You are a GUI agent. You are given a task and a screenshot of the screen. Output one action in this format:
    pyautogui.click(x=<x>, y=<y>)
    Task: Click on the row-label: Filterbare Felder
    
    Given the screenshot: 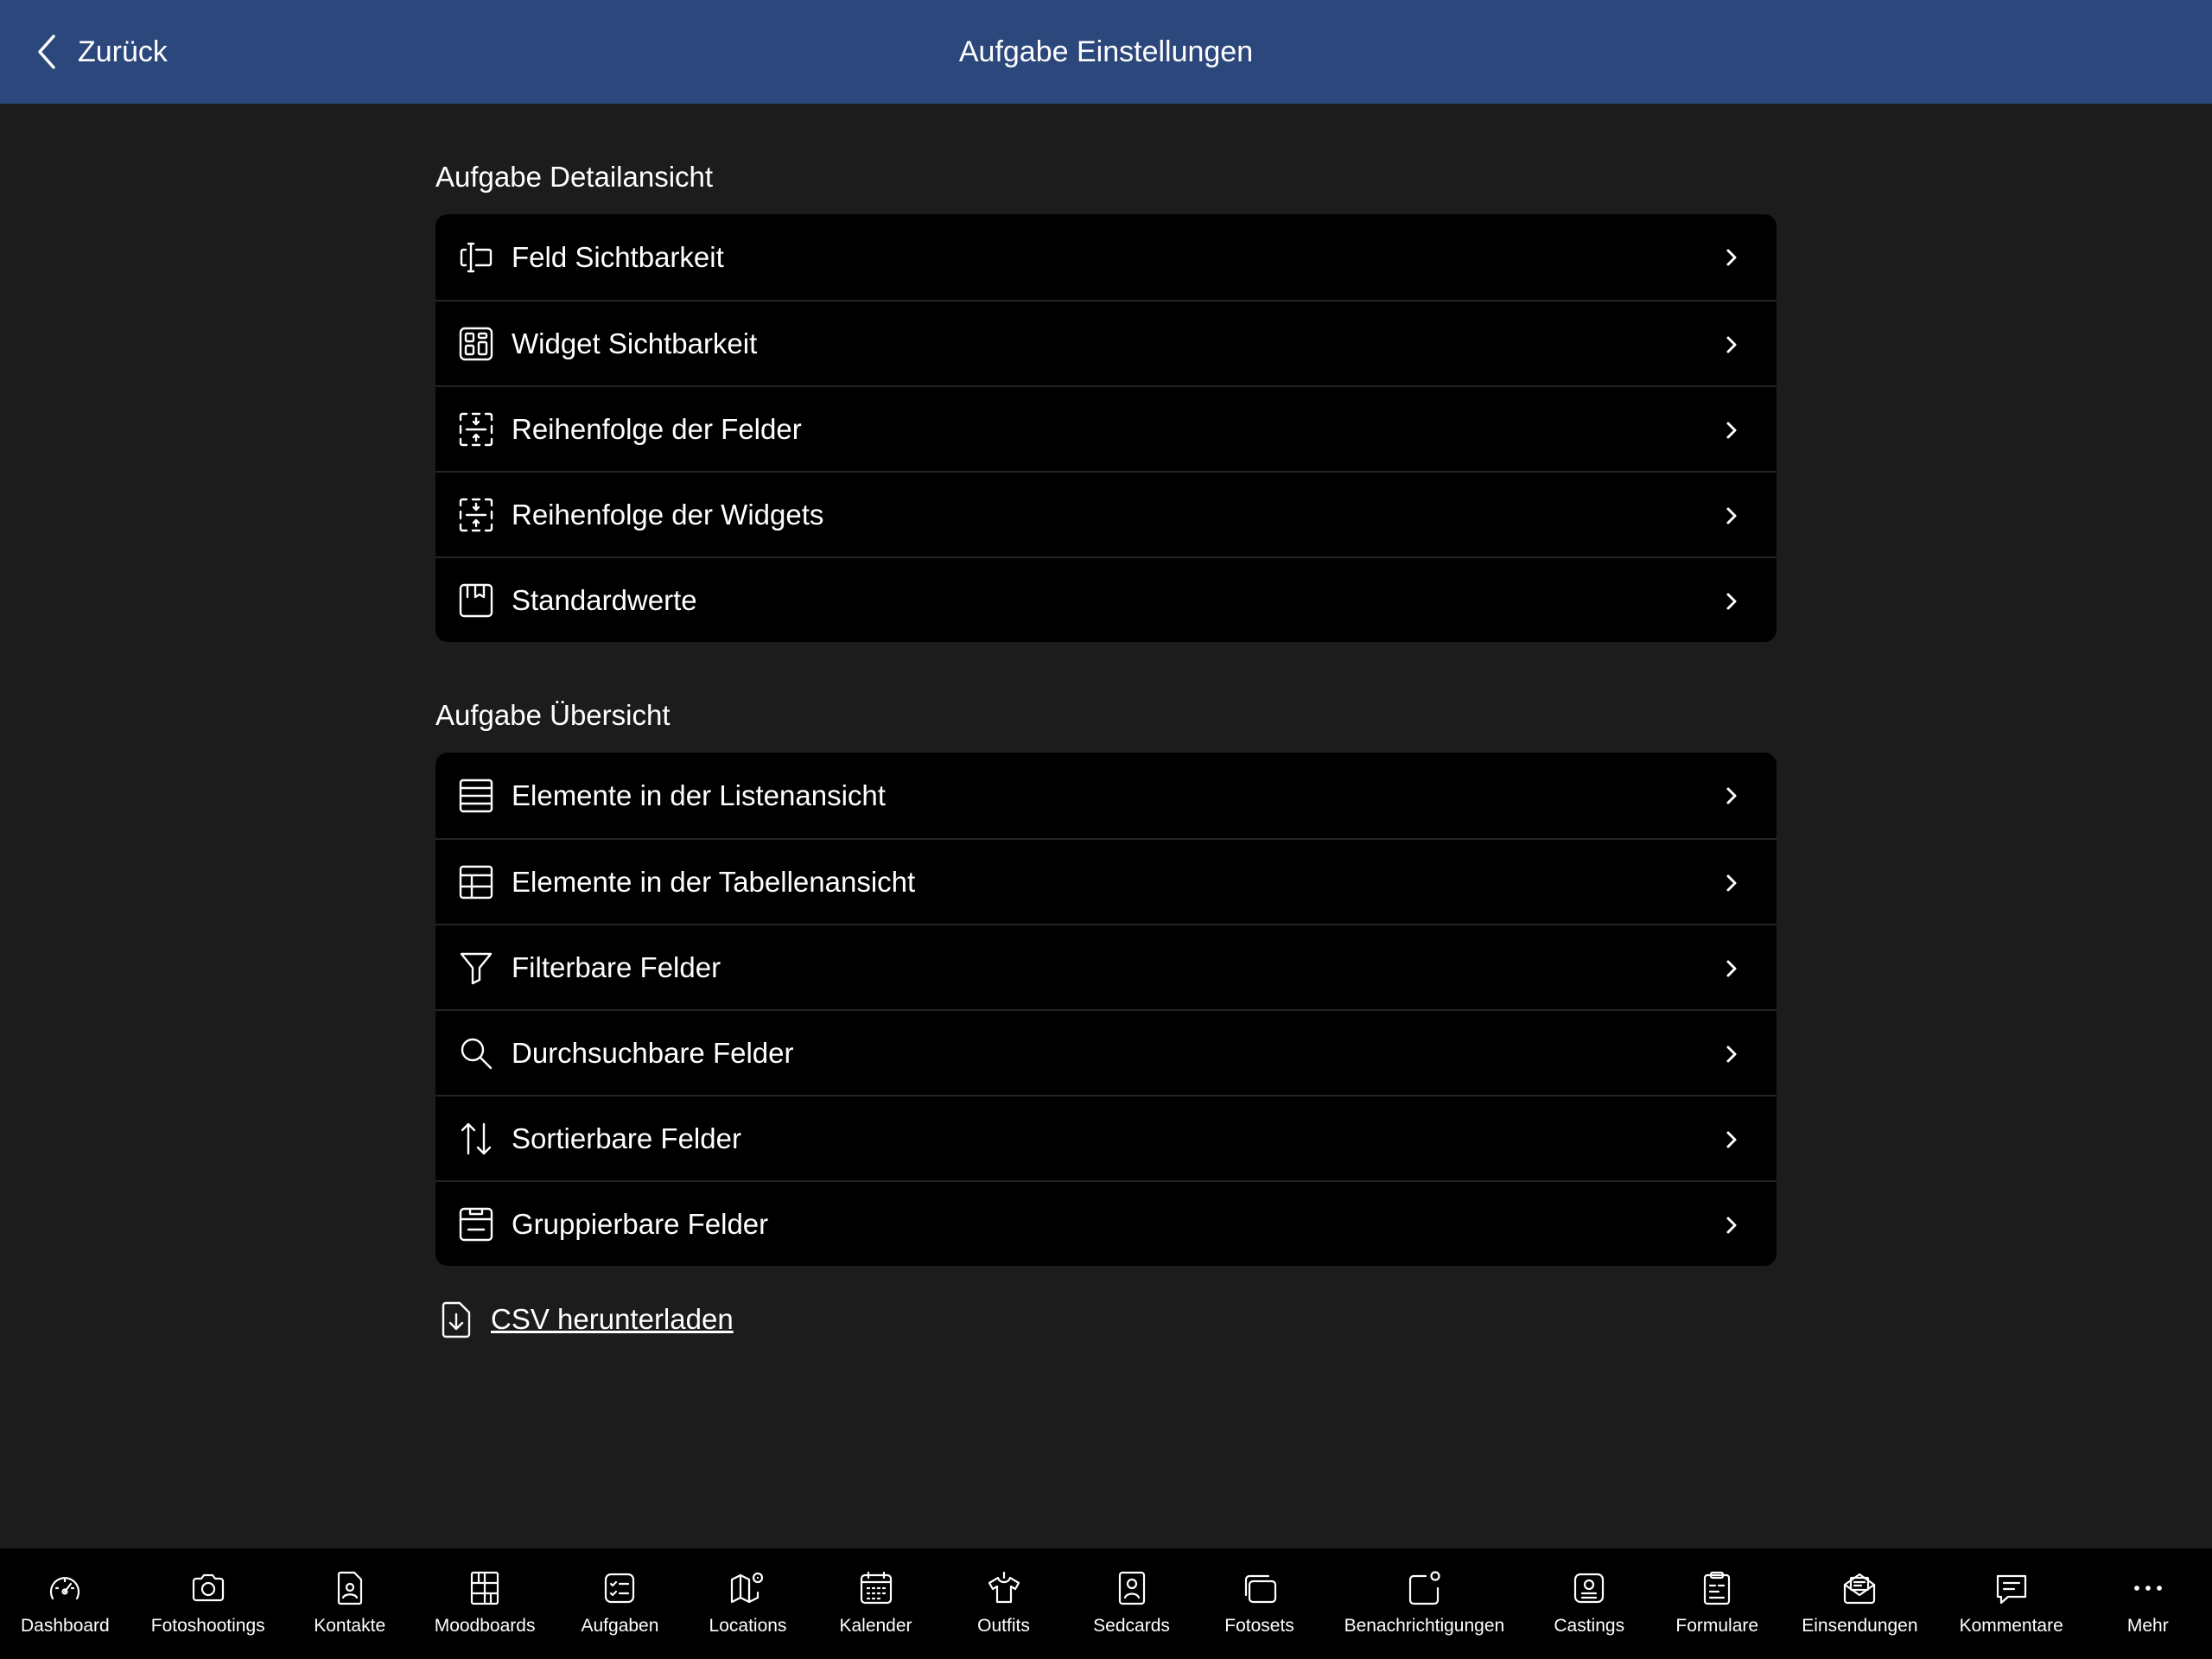 What is the action you would take?
    pyautogui.click(x=616, y=967)
    